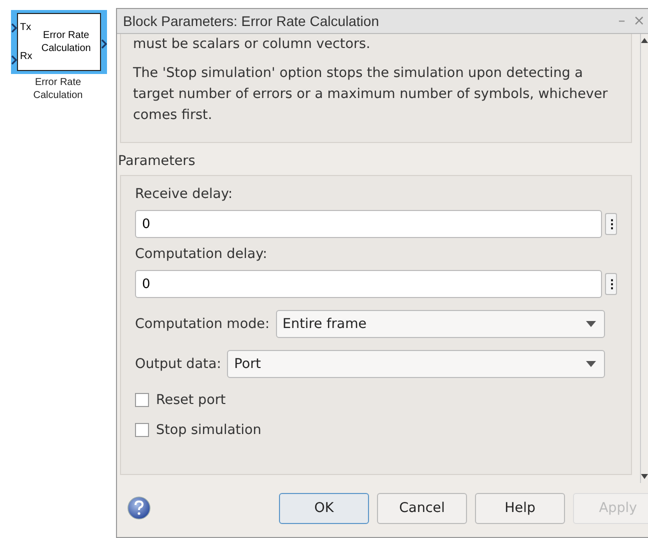 The image size is (648, 538). Describe the element at coordinates (104, 44) in the screenshot. I see `output-port-icon` at that location.